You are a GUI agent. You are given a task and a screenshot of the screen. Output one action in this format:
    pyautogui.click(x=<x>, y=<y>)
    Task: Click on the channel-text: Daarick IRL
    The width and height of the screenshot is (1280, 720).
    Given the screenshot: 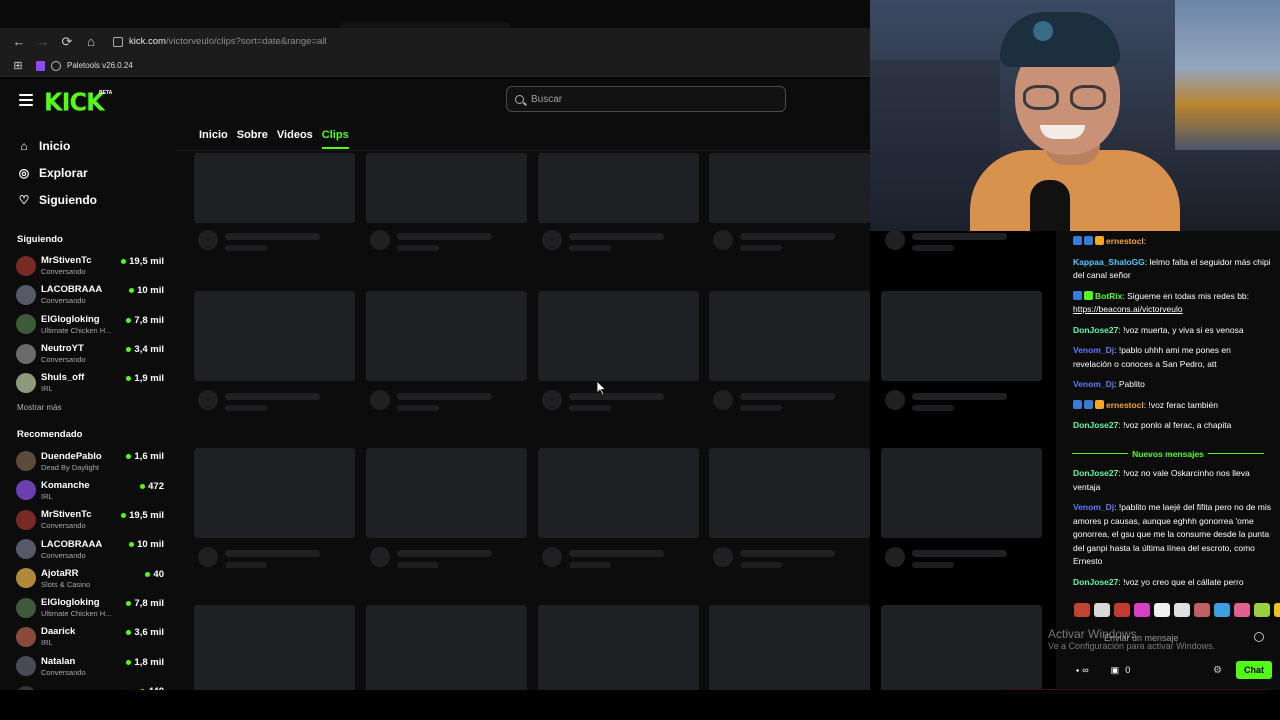 What is the action you would take?
    pyautogui.click(x=84, y=636)
    